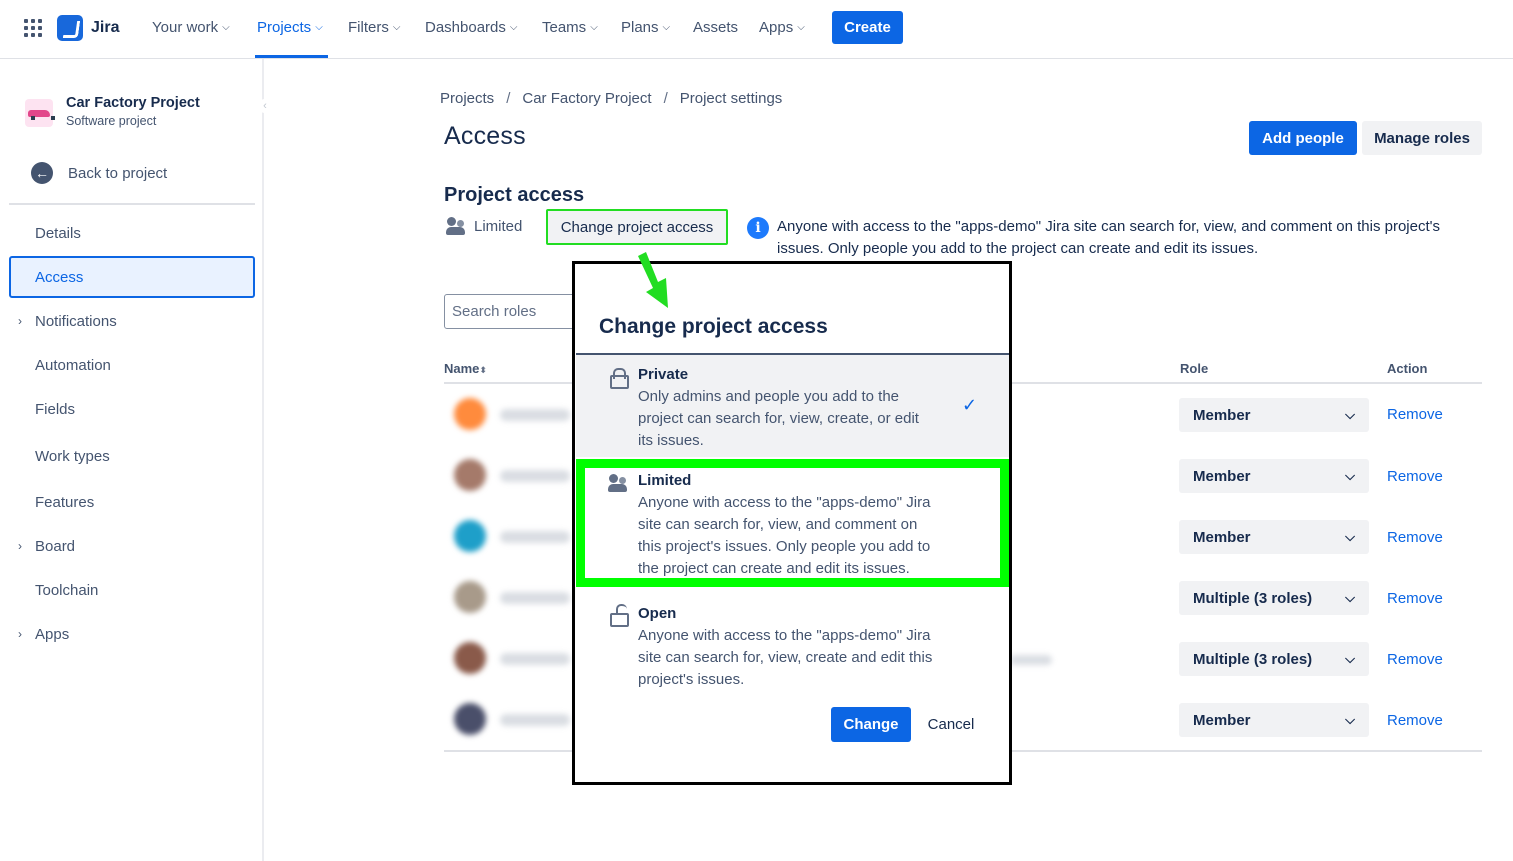 The width and height of the screenshot is (1513, 861). Describe the element at coordinates (1194, 368) in the screenshot. I see `column-header-role: Role` at that location.